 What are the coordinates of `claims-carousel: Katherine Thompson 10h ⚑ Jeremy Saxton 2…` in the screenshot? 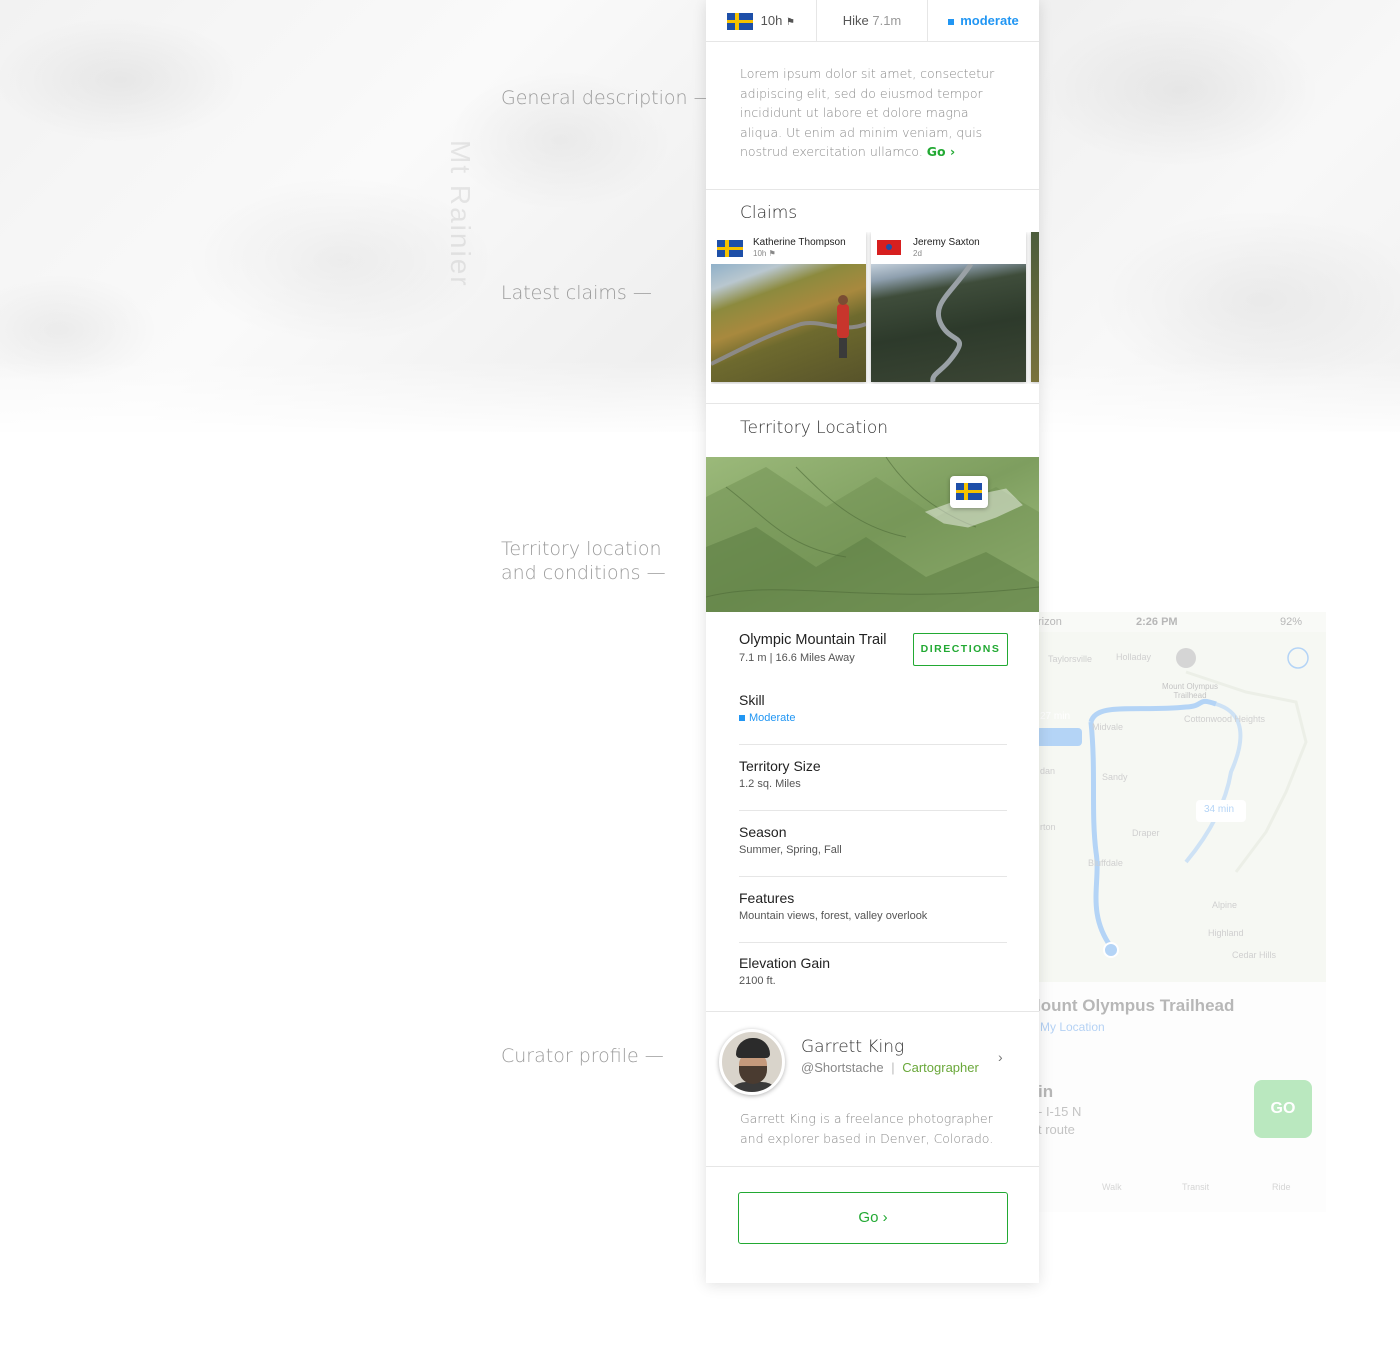 It's located at (875, 308).